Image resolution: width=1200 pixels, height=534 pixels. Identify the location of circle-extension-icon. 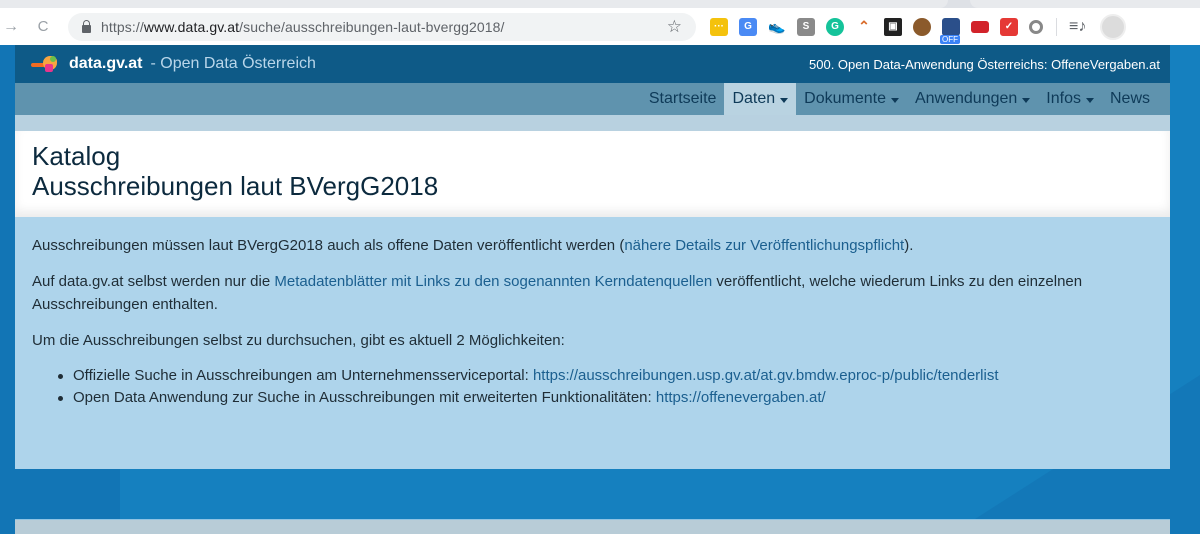
(1036, 26).